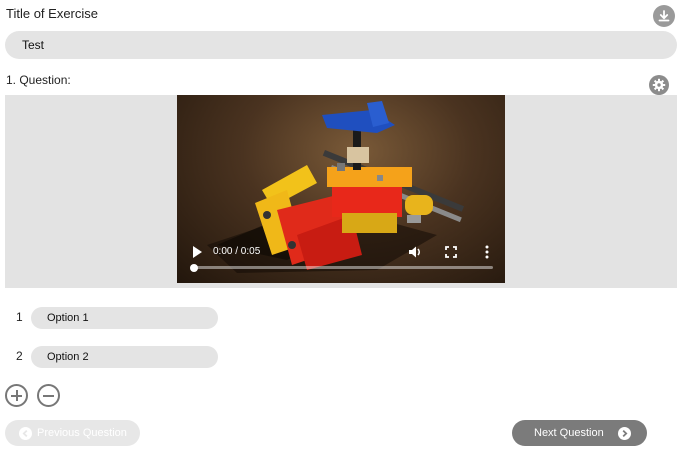 Image resolution: width=688 pixels, height=452 pixels. I want to click on add-option-button, so click(16, 395).